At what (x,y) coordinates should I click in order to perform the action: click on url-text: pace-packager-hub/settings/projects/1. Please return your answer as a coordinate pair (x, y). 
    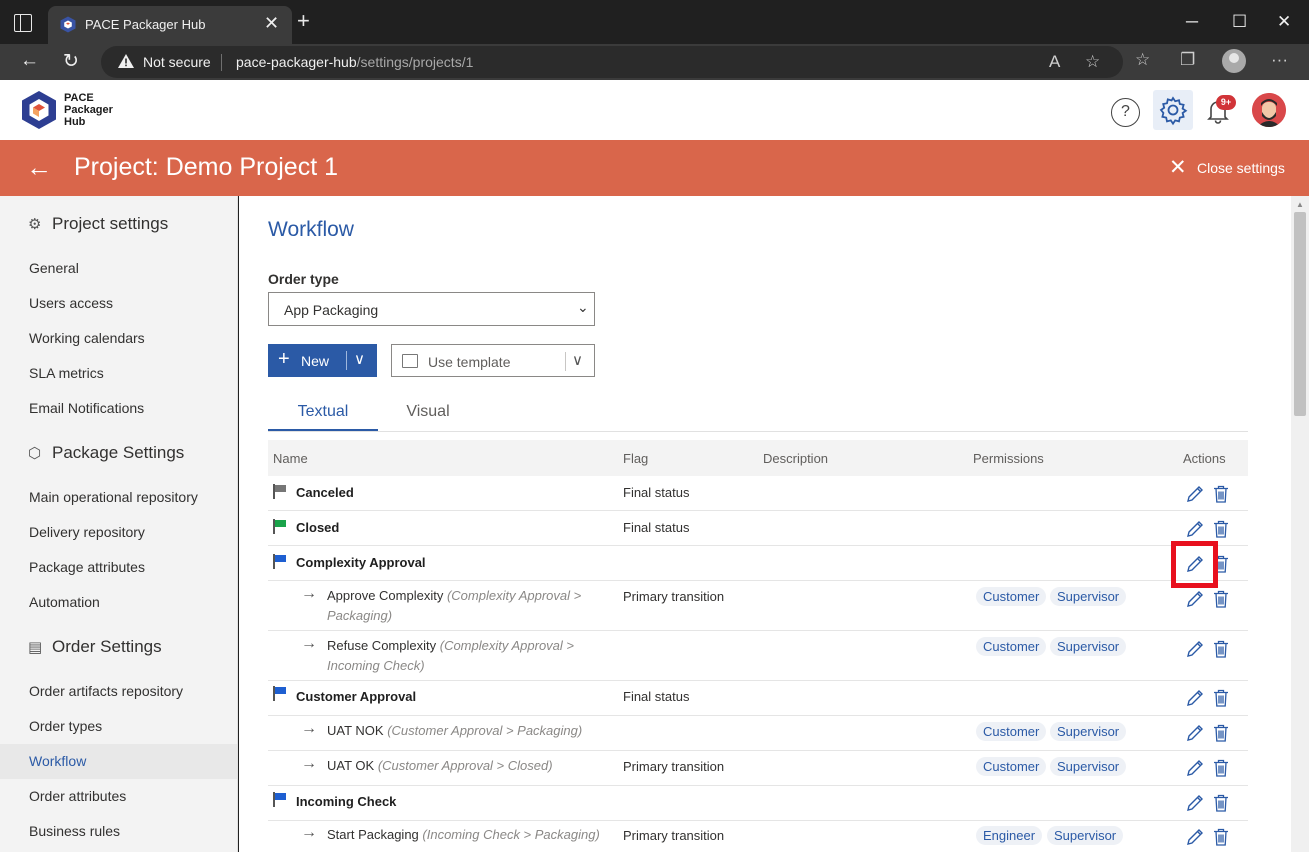
    Looking at the image, I should click on (354, 62).